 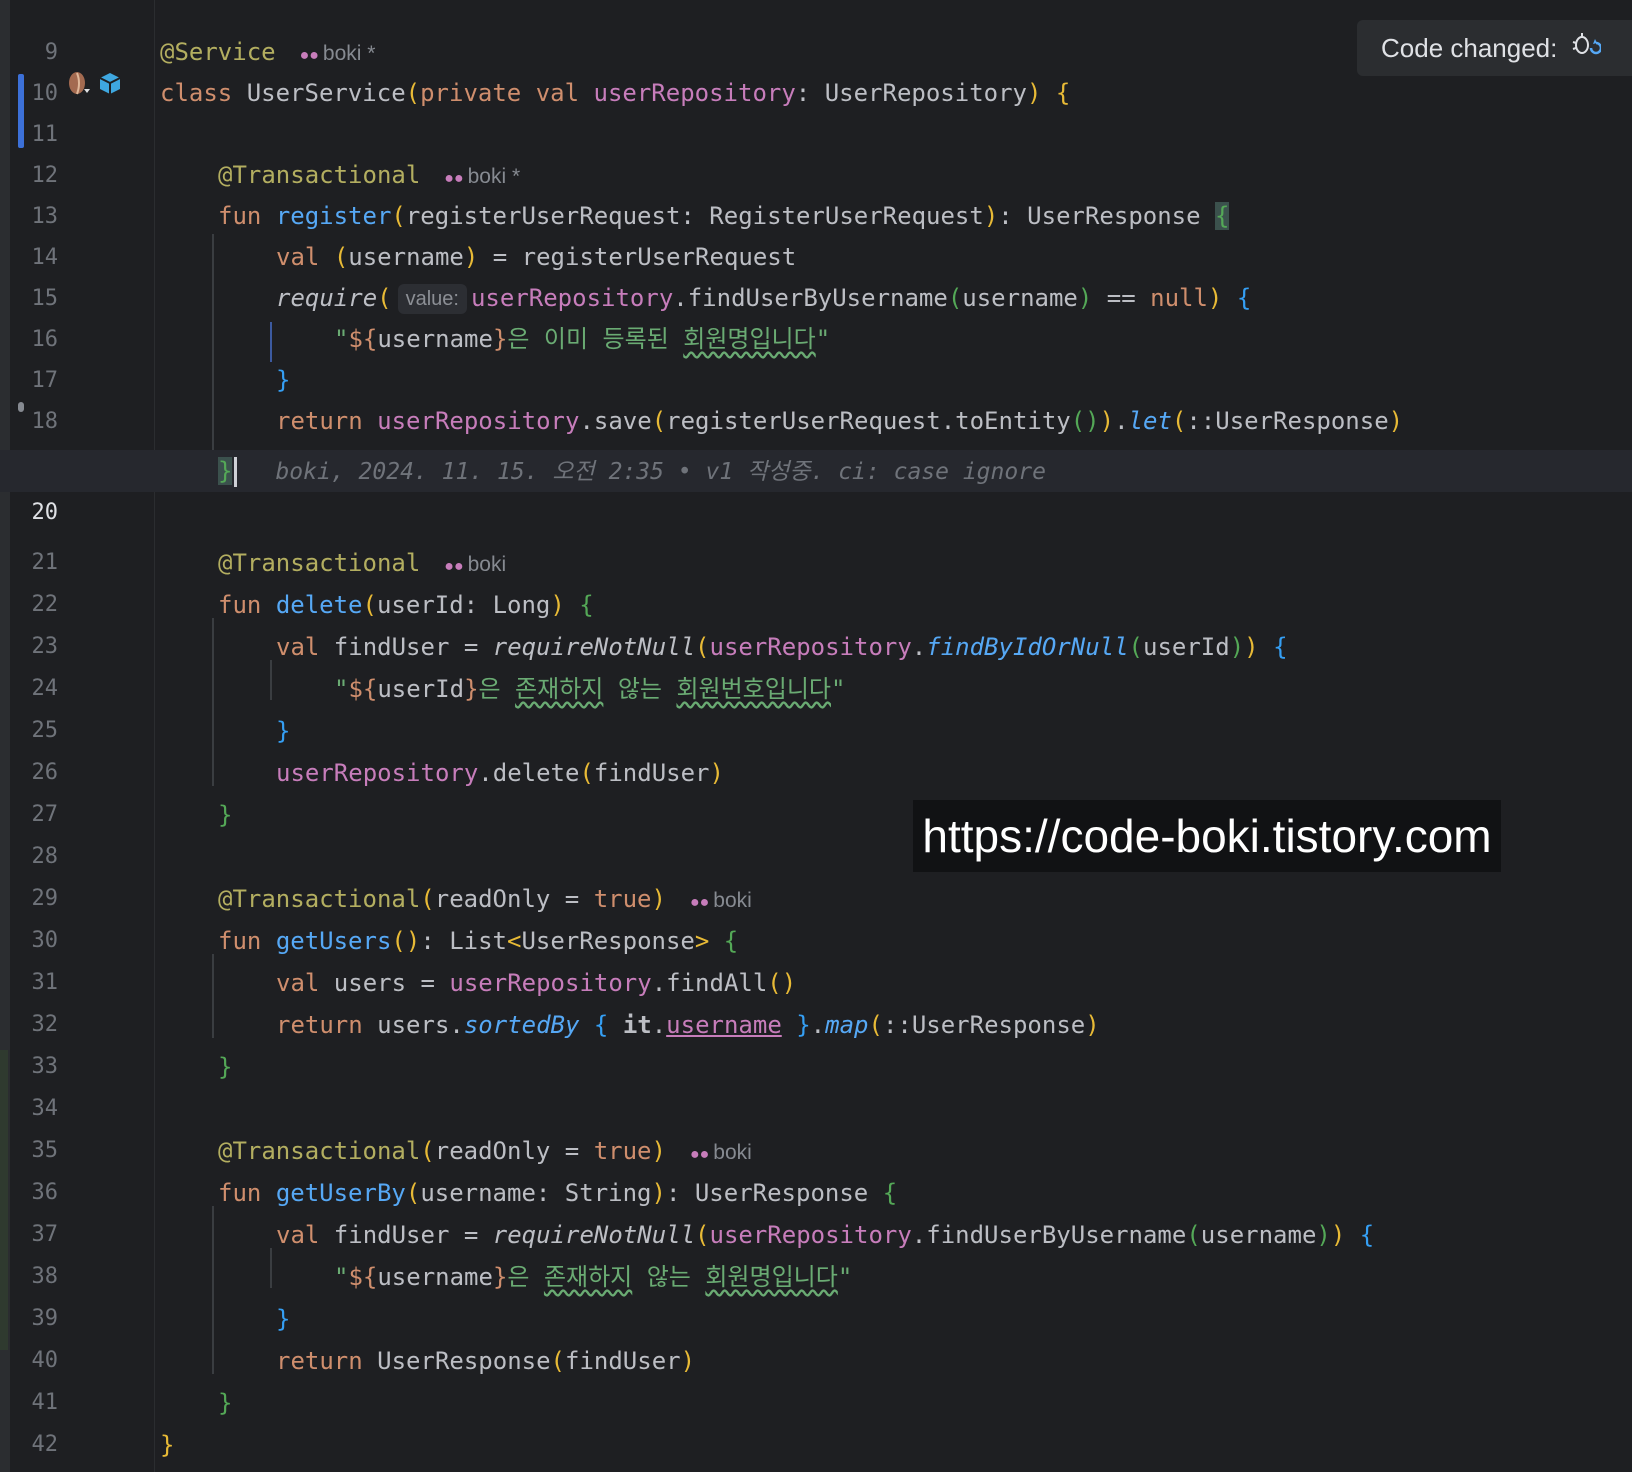 I want to click on code-line: 30 @Transactional(readOnly = true) ●● boki, so click(x=816, y=915).